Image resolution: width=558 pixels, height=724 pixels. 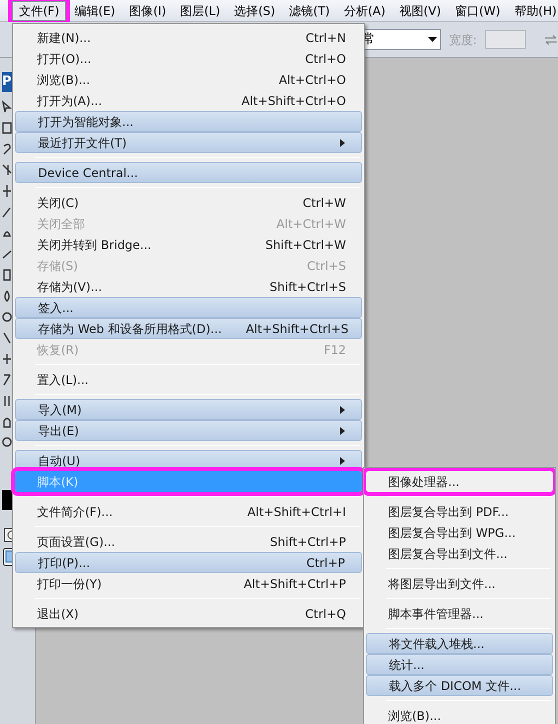 What do you see at coordinates (188, 583) in the screenshot?
I see `menu-item: 打印一份(Y) Alt+Shift+Ctrl+P` at bounding box center [188, 583].